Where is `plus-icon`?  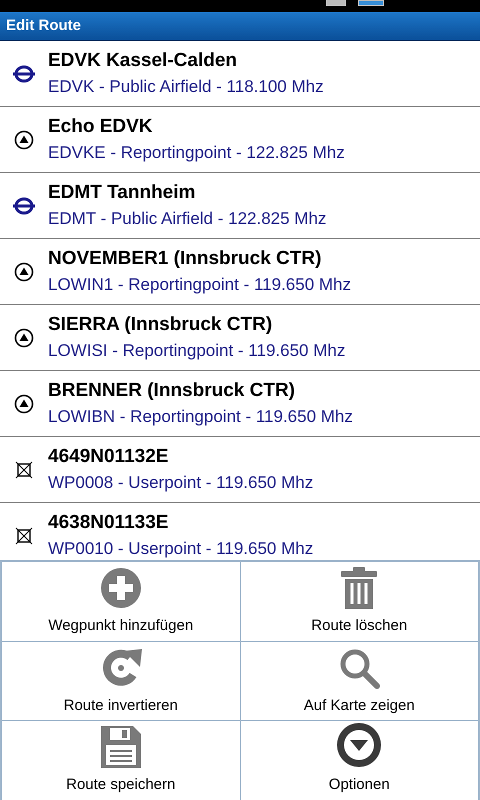 plus-icon is located at coordinates (121, 588).